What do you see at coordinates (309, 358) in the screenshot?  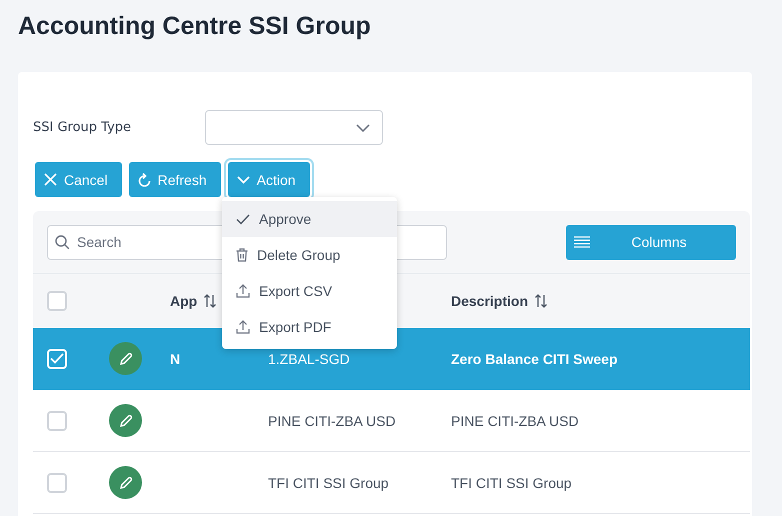 I see `table-cell: 1.ZBAL-SGD` at bounding box center [309, 358].